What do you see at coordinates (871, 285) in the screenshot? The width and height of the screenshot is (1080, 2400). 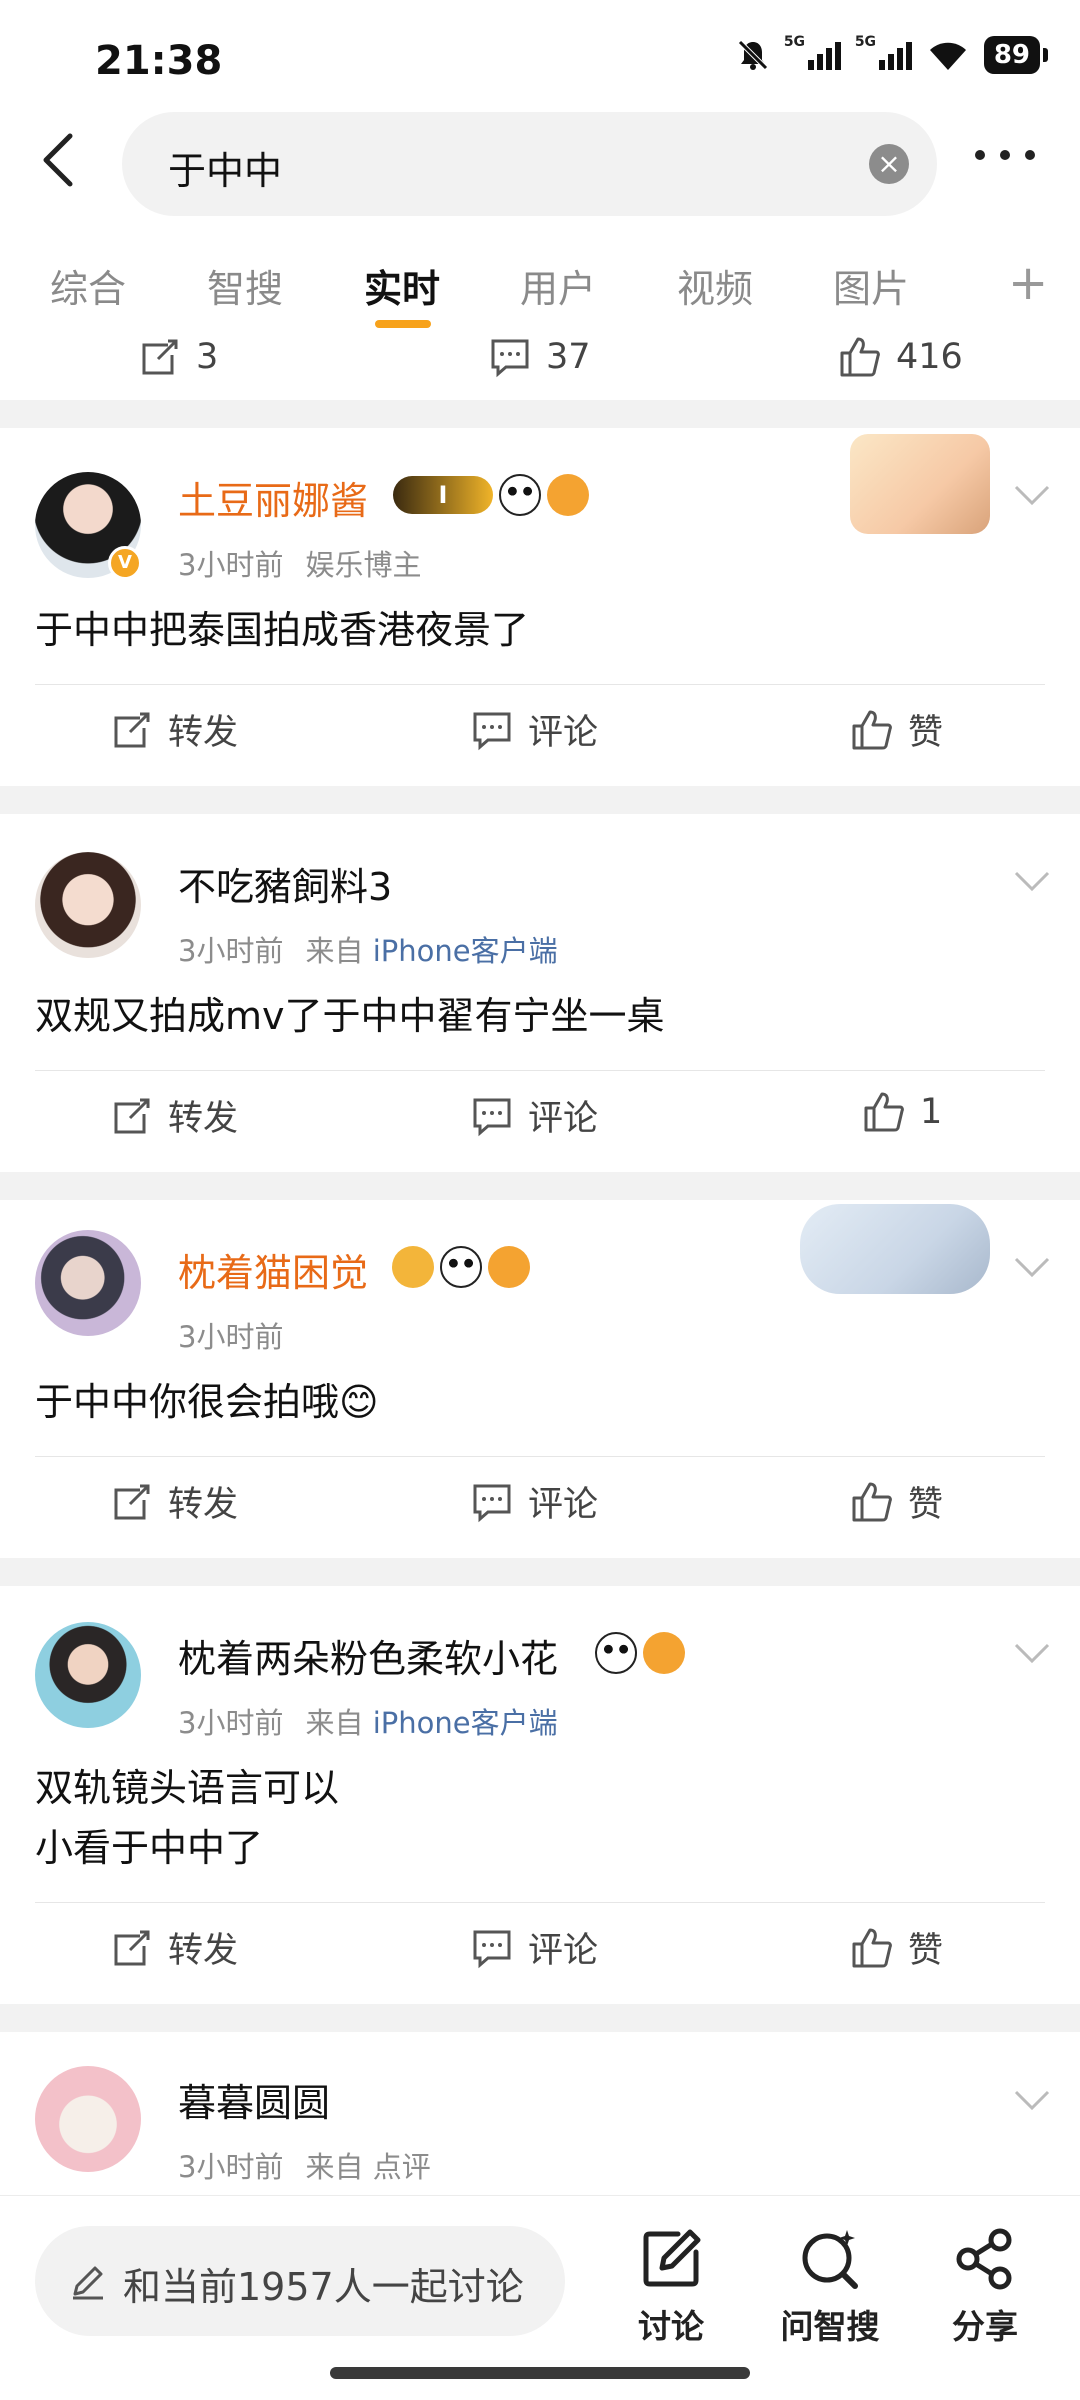 I see `tab-images: 图片` at bounding box center [871, 285].